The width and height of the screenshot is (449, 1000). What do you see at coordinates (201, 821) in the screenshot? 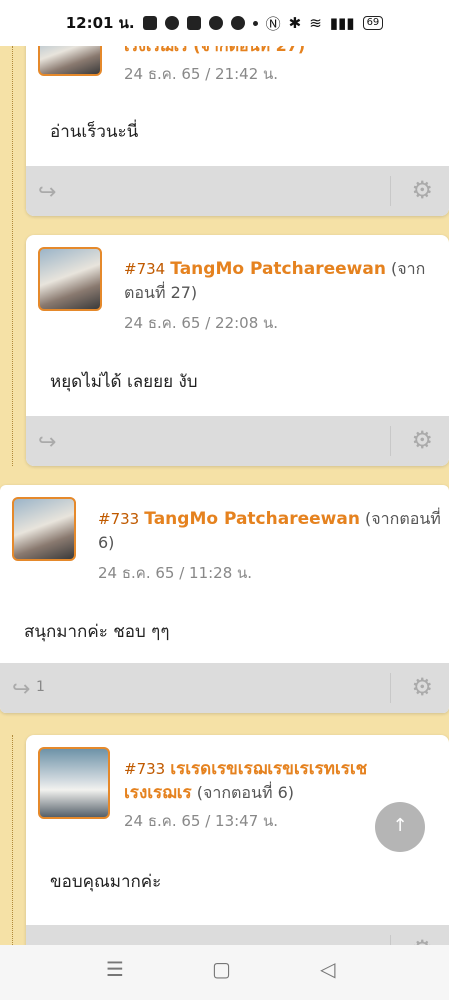
I see `comment-date: 24 ธ.ค. 65 / 13:47 น.` at bounding box center [201, 821].